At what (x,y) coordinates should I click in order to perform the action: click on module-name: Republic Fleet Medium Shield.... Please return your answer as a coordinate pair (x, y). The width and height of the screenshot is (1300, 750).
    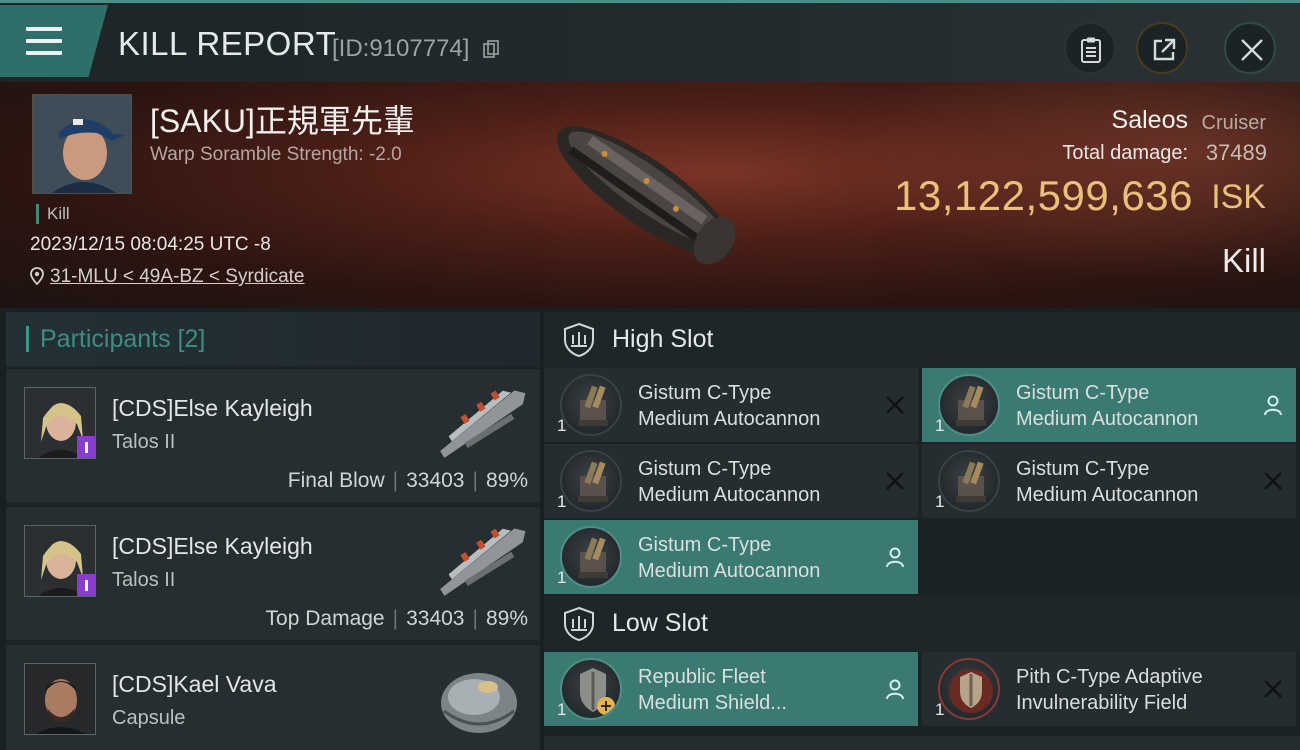
    Looking at the image, I should click on (712, 690).